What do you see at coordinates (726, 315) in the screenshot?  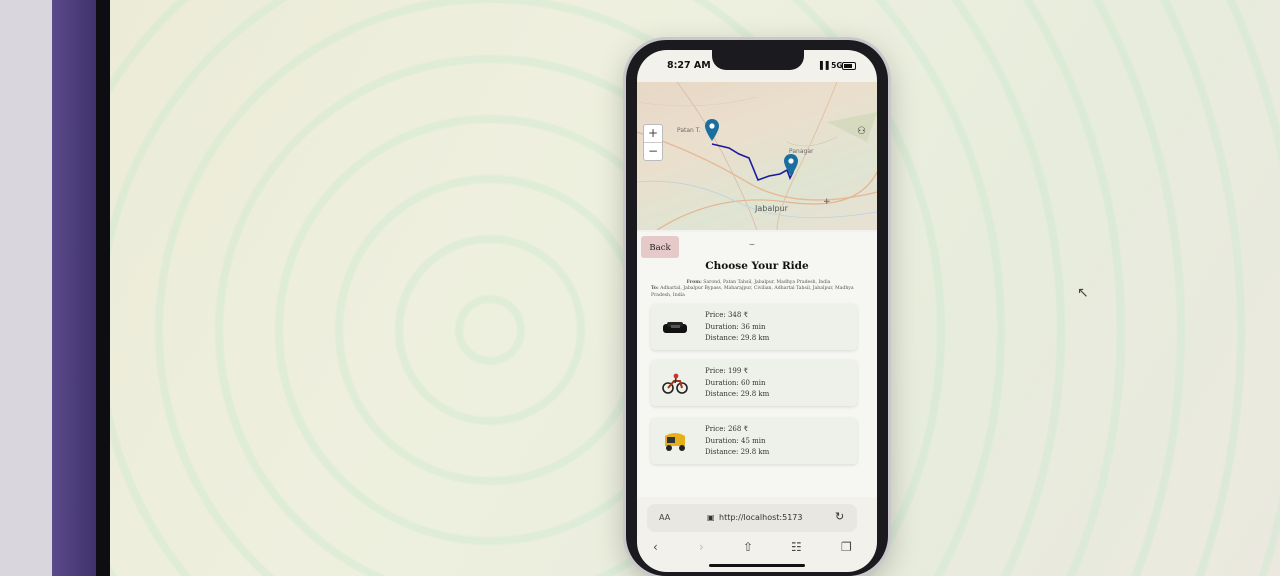 I see `ride-price: Price: 348 ₹` at bounding box center [726, 315].